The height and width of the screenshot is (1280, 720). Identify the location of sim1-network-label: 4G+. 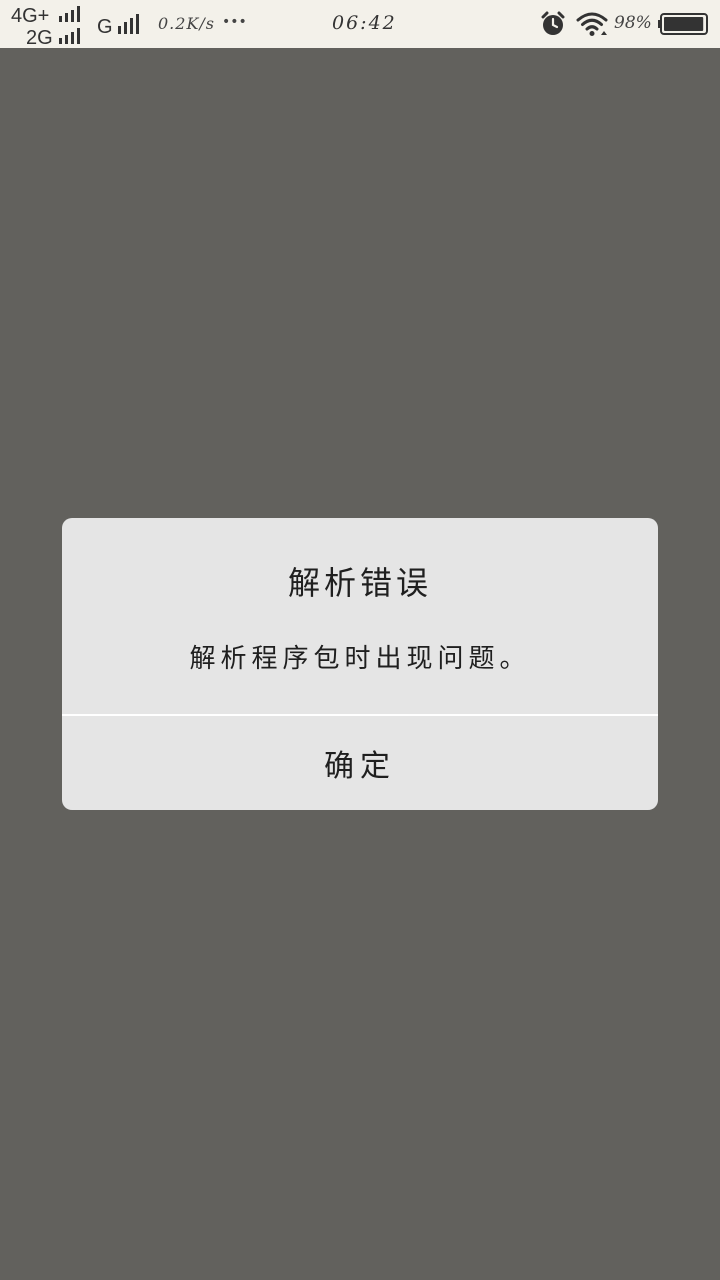
(30, 16).